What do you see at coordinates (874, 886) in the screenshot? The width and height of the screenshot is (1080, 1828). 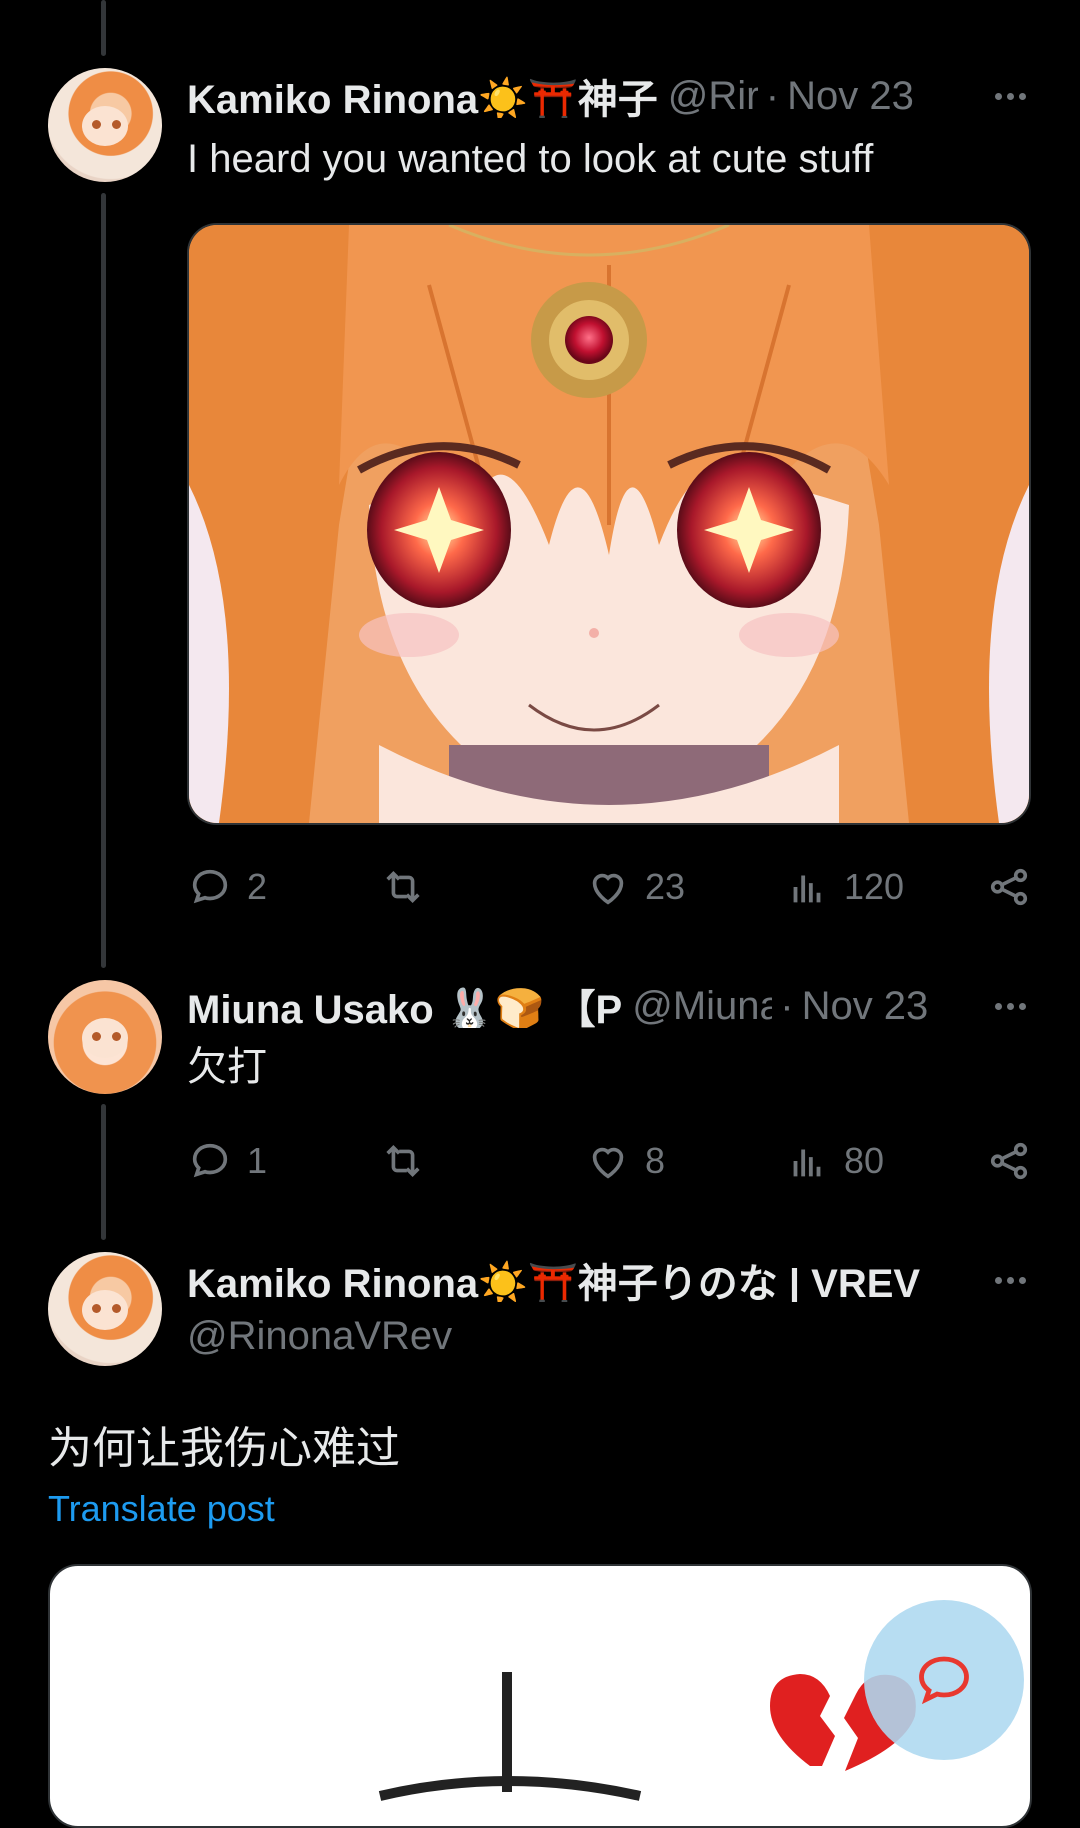 I see `view-count: 120` at bounding box center [874, 886].